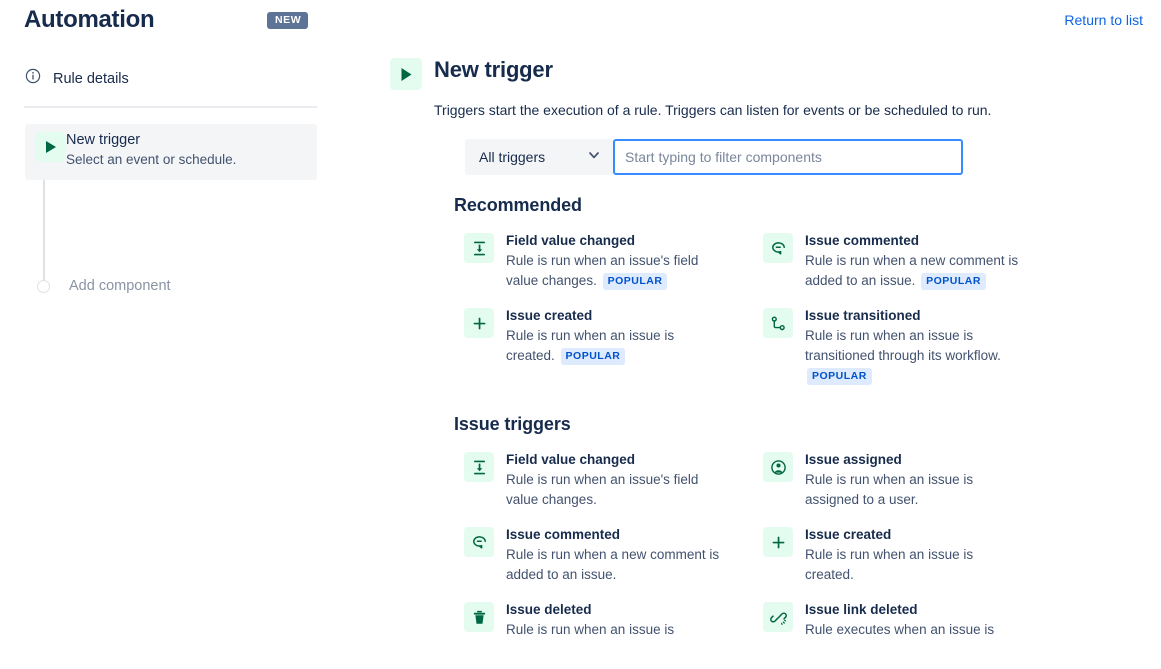  What do you see at coordinates (91, 78) in the screenshot?
I see `sidebar-item-rule-details-label: Rule details` at bounding box center [91, 78].